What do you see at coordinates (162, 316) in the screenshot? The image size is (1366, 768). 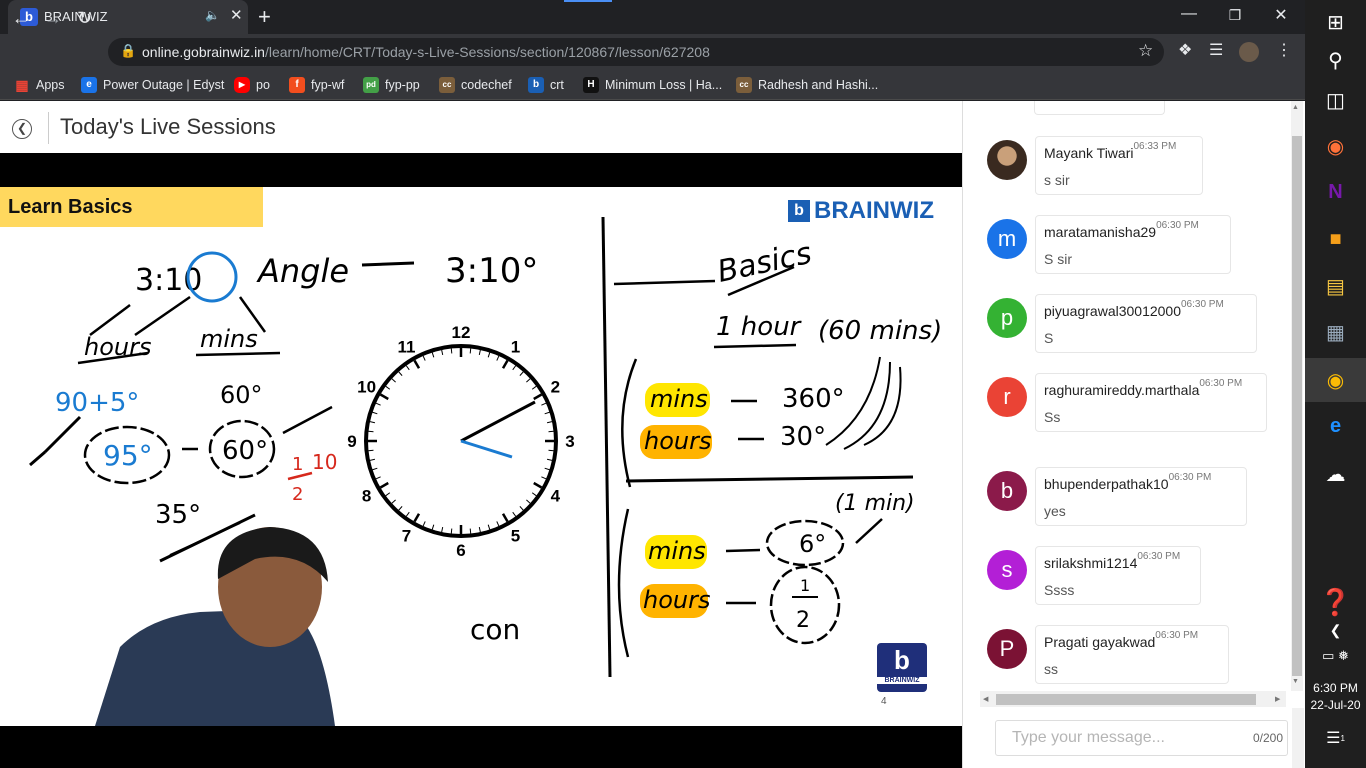 I see `arrow-to-mins` at bounding box center [162, 316].